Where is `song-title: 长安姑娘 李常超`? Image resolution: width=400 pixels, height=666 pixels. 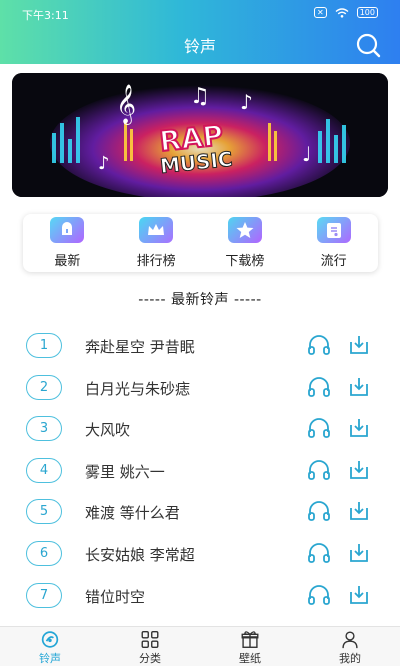 song-title: 长安姑娘 李常超 is located at coordinates (140, 554).